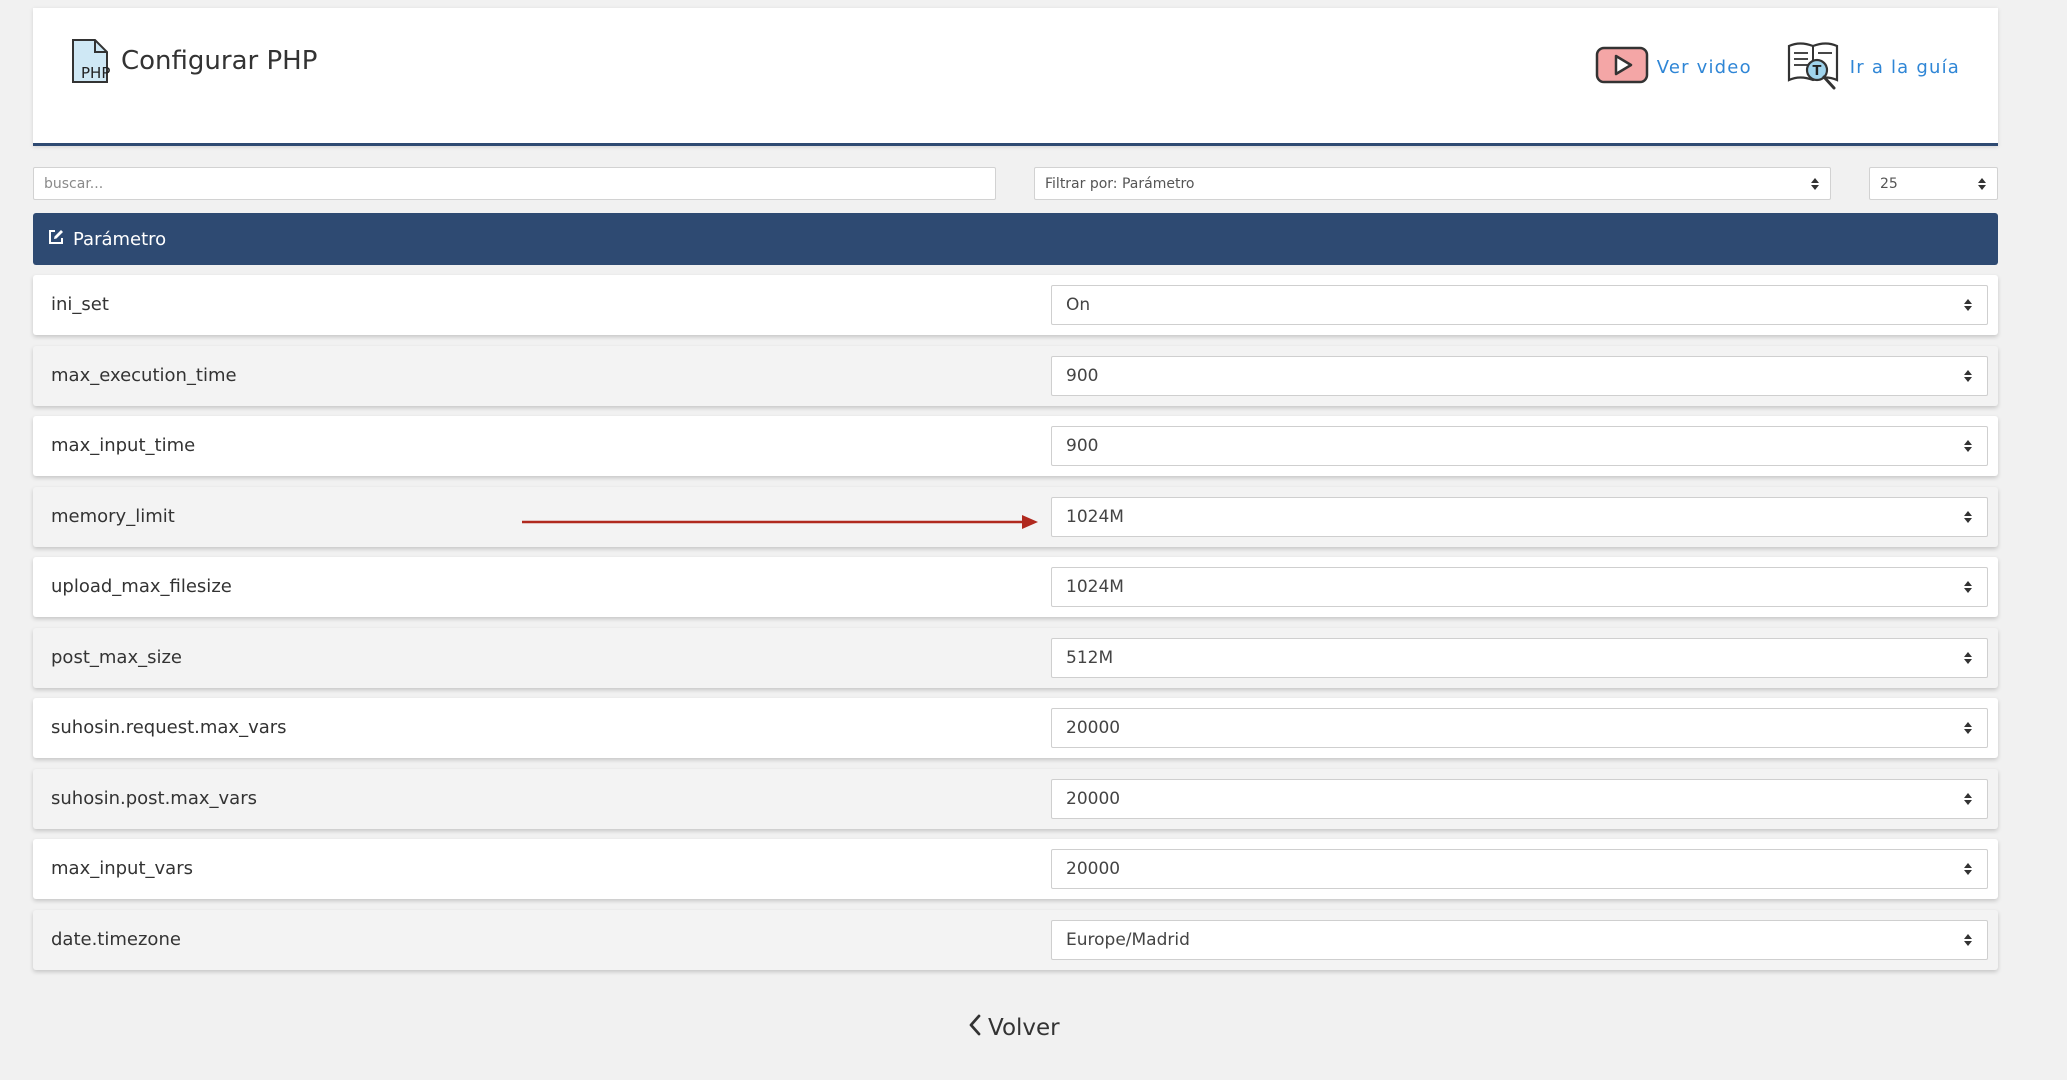 The width and height of the screenshot is (2067, 1080). Describe the element at coordinates (116, 657) in the screenshot. I see `parameter-name: post_max_size` at that location.